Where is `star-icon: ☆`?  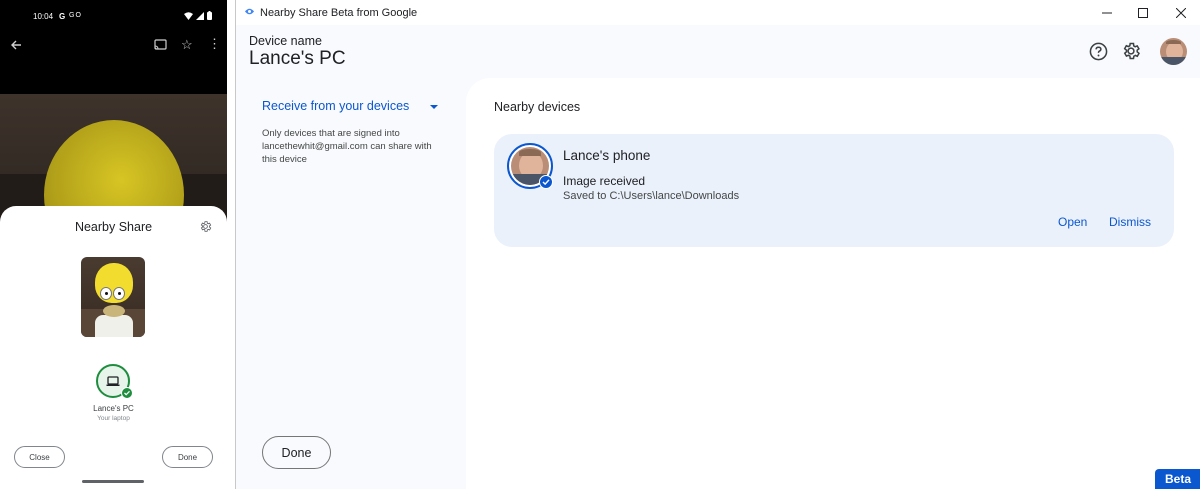
star-icon: ☆ is located at coordinates (187, 45).